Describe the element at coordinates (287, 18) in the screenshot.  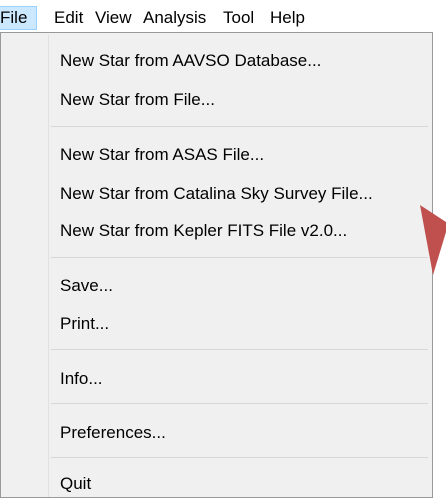
I see `menu-help: Help` at that location.